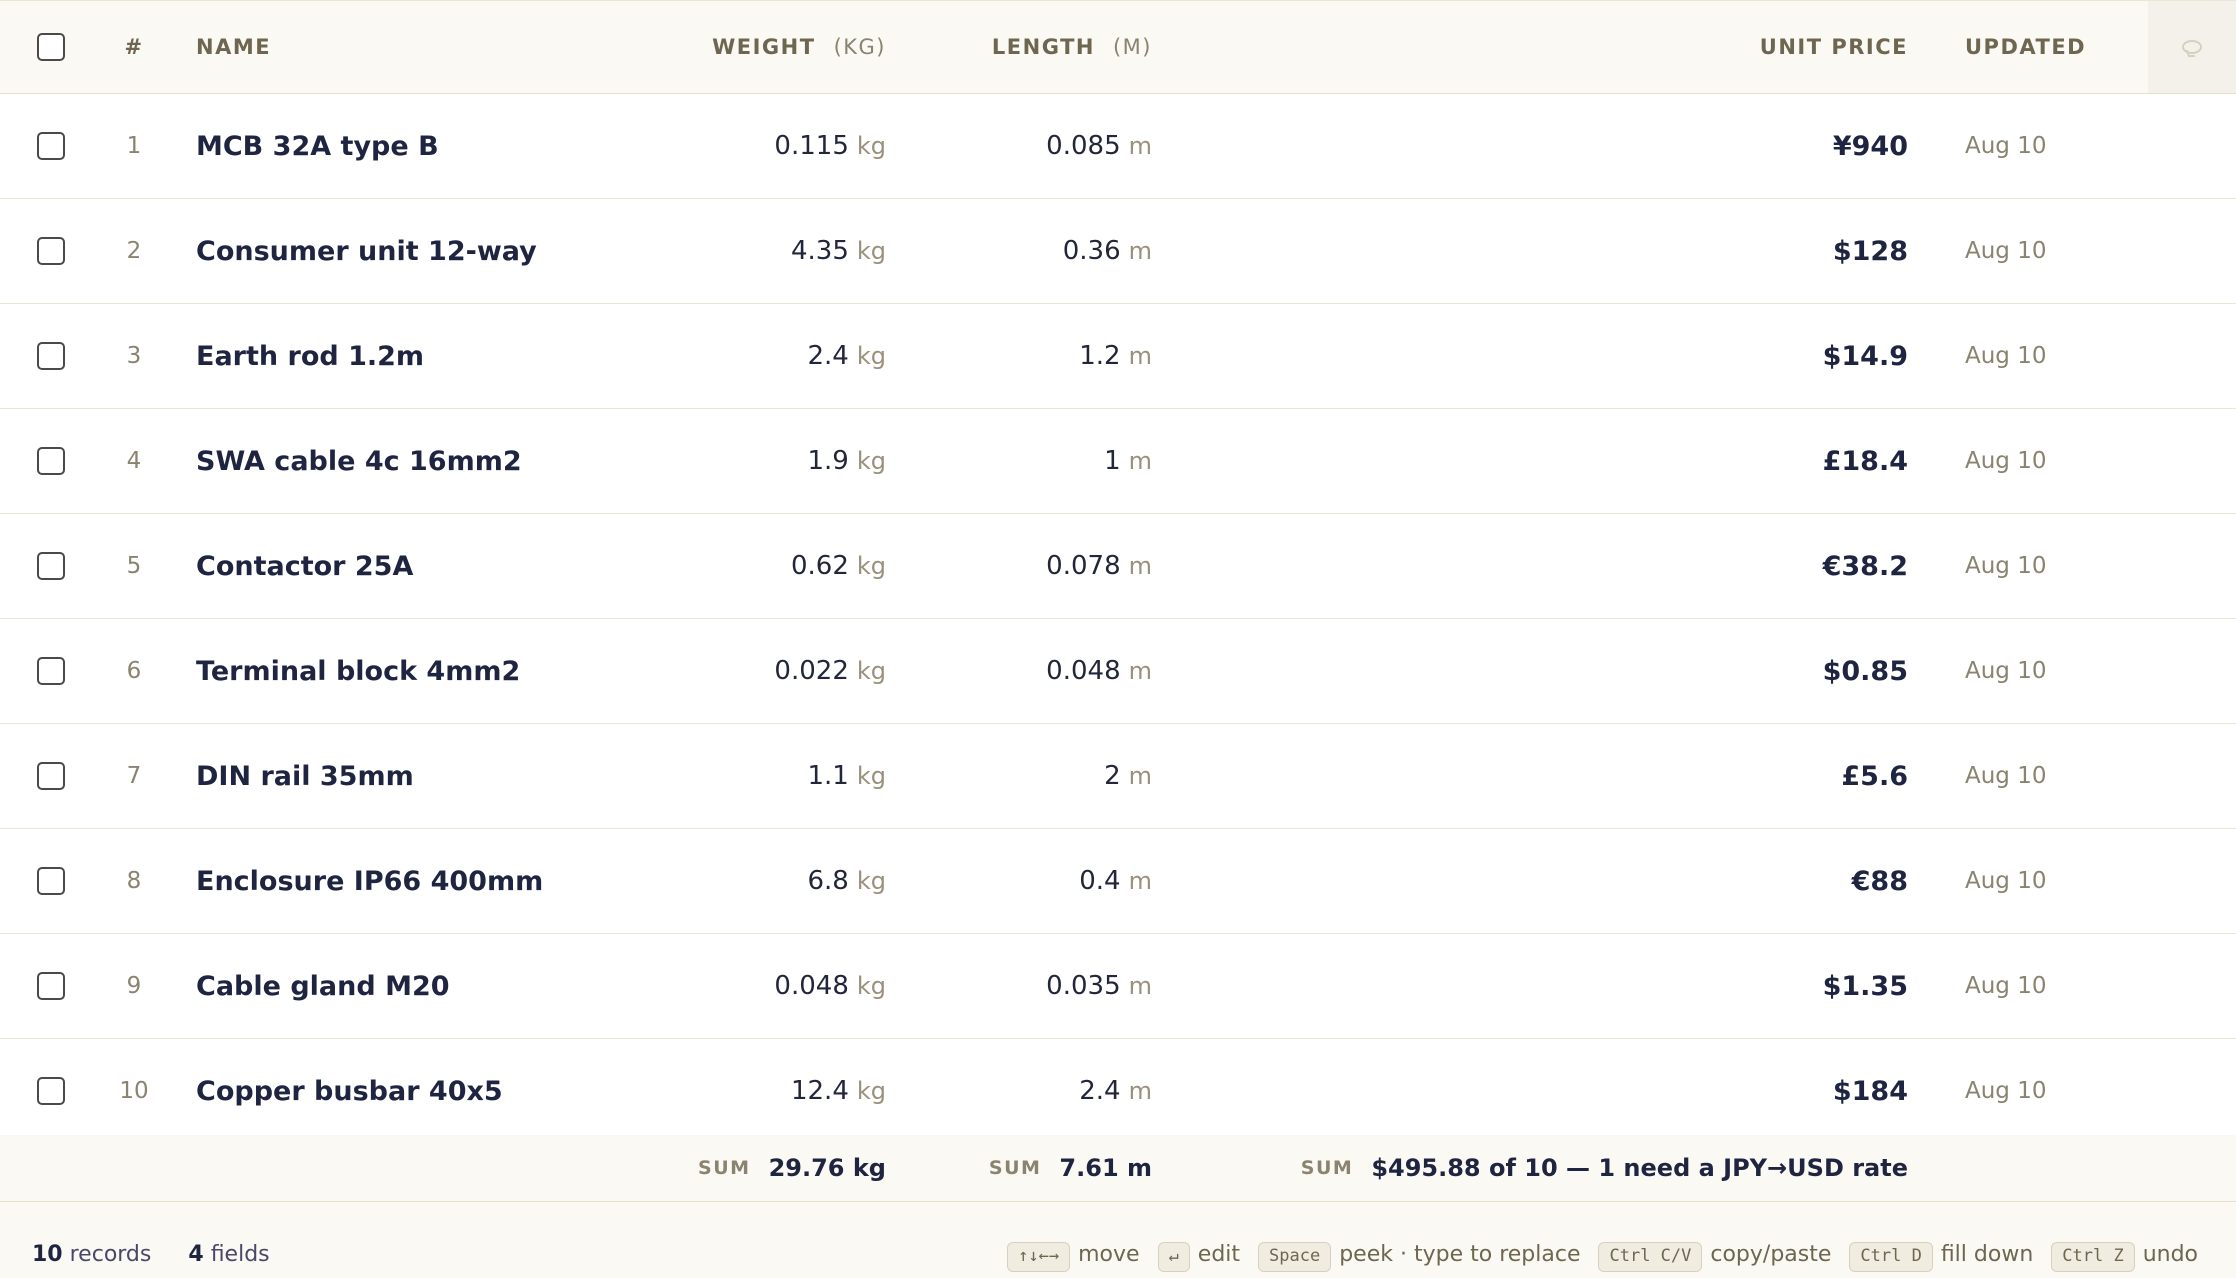 The height and width of the screenshot is (1278, 2236). What do you see at coordinates (1865, 671) in the screenshot?
I see `unit-price-cell: $0.85` at bounding box center [1865, 671].